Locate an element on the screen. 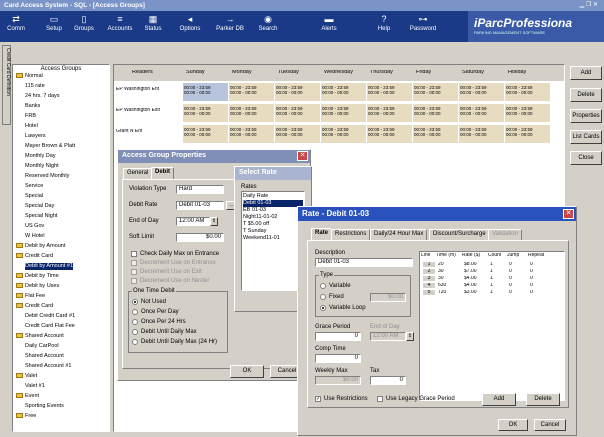 The width and height of the screenshot is (604, 437). tree-item: Valet #1 is located at coordinates (35, 386).